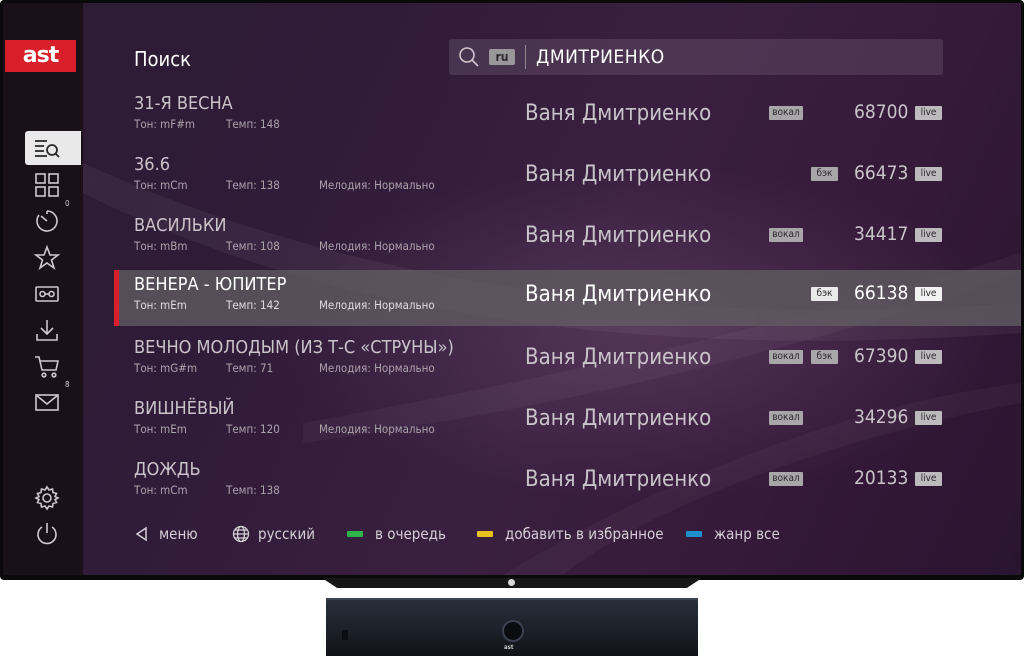 The image size is (1024, 656). Describe the element at coordinates (600, 57) in the screenshot. I see `search-query: ДМИТРИЕНКО` at that location.